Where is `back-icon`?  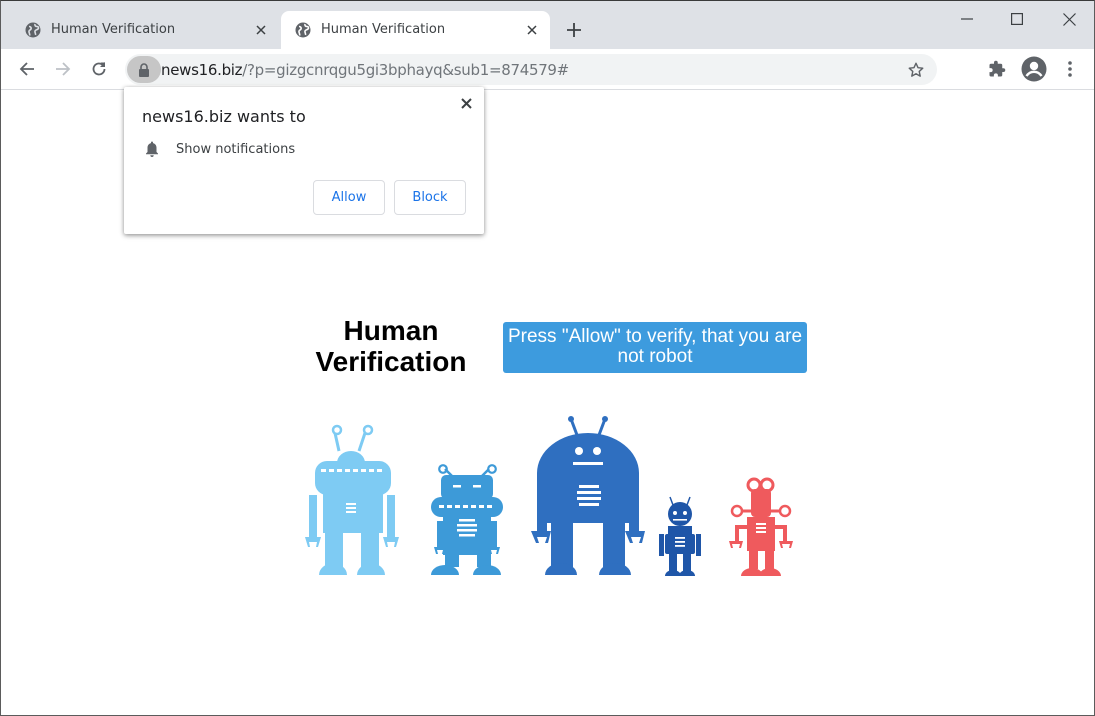
back-icon is located at coordinates (26, 69).